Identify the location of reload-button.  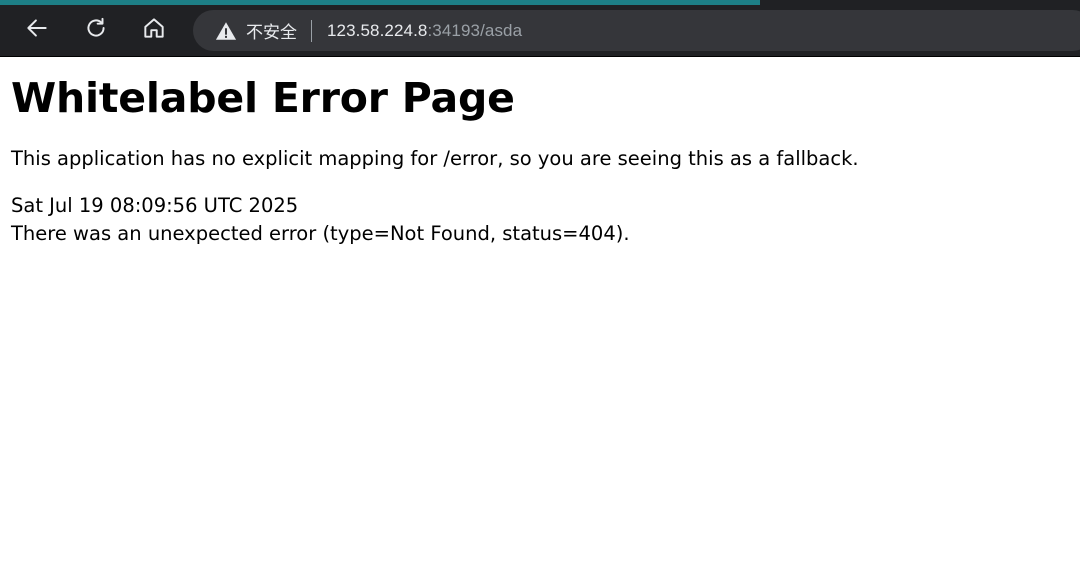
(96, 30).